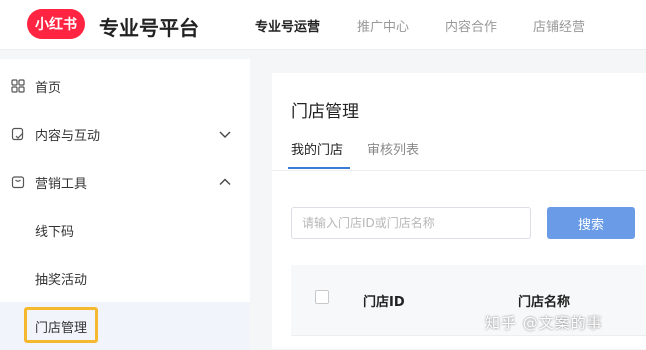 This screenshot has width=646, height=350. Describe the element at coordinates (459, 170) in the screenshot. I see `tab-divider` at that location.